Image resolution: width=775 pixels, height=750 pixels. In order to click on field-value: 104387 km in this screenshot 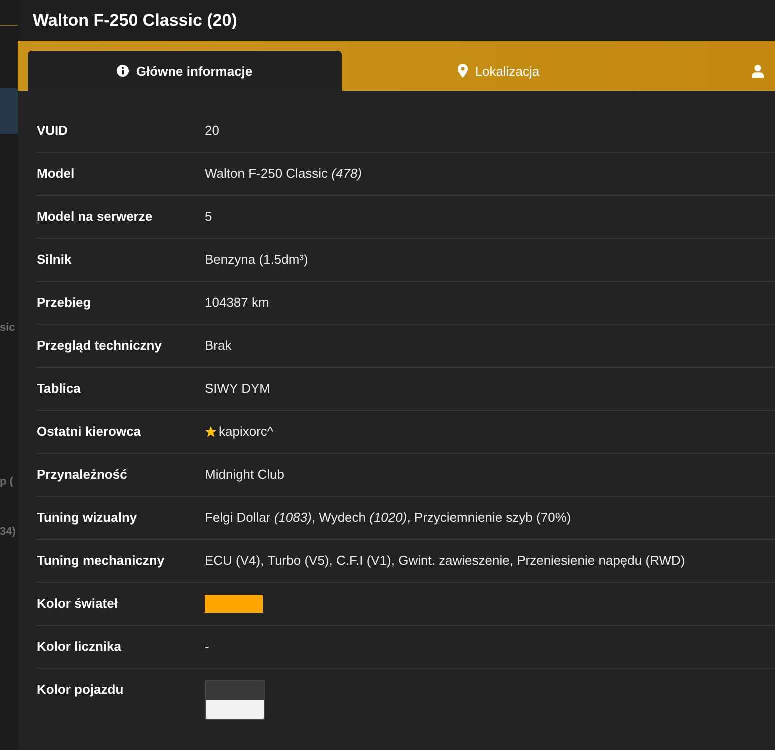, I will do `click(237, 303)`.